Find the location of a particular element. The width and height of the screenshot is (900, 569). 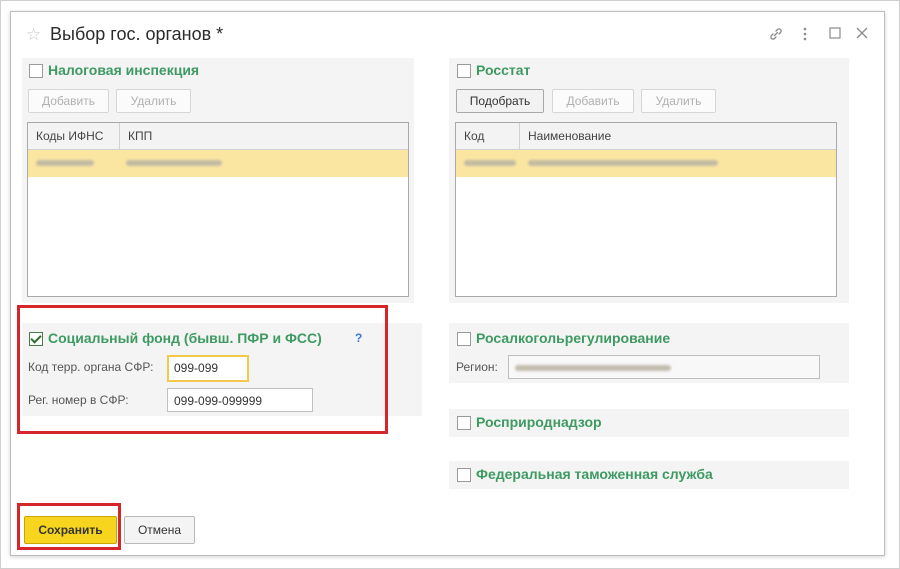

rosstat-delete-button: Удалить is located at coordinates (678, 101).